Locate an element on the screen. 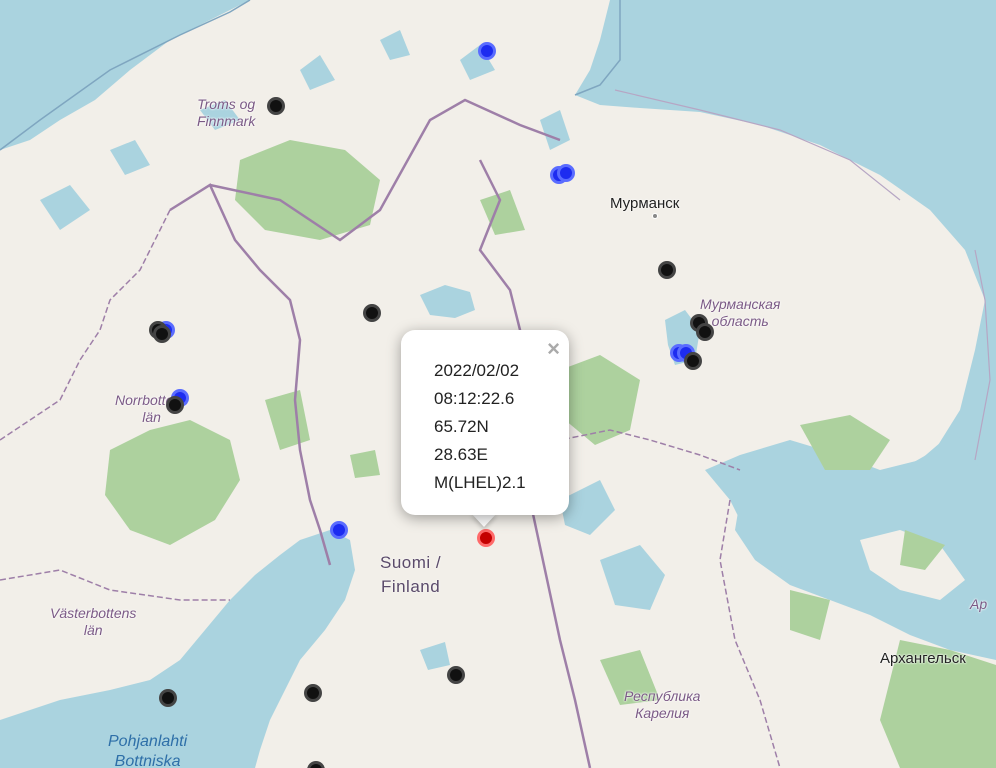  popup-time: 08:12:22.6 is located at coordinates (474, 398).